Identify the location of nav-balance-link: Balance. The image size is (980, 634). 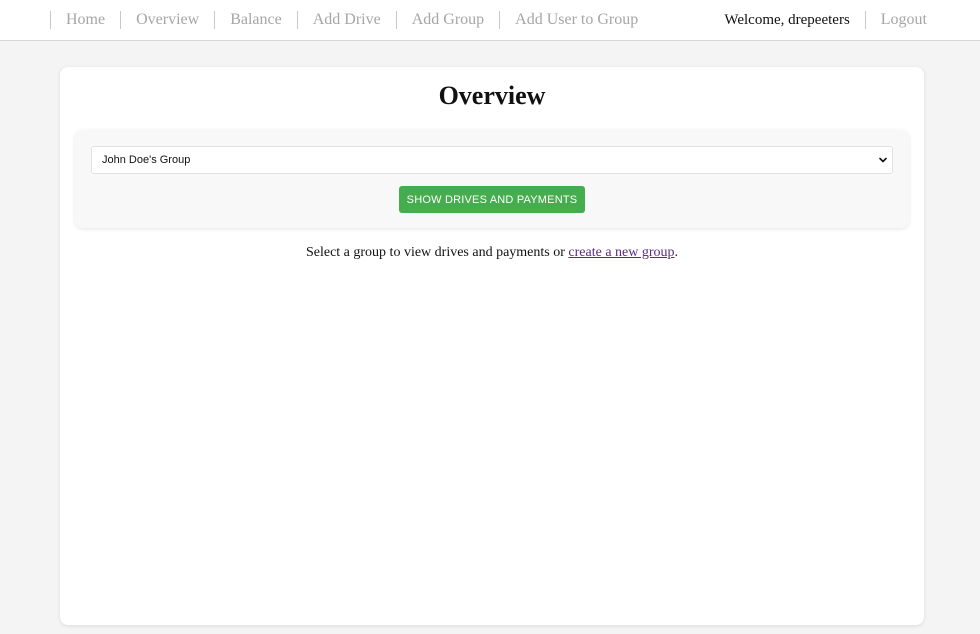
(255, 20).